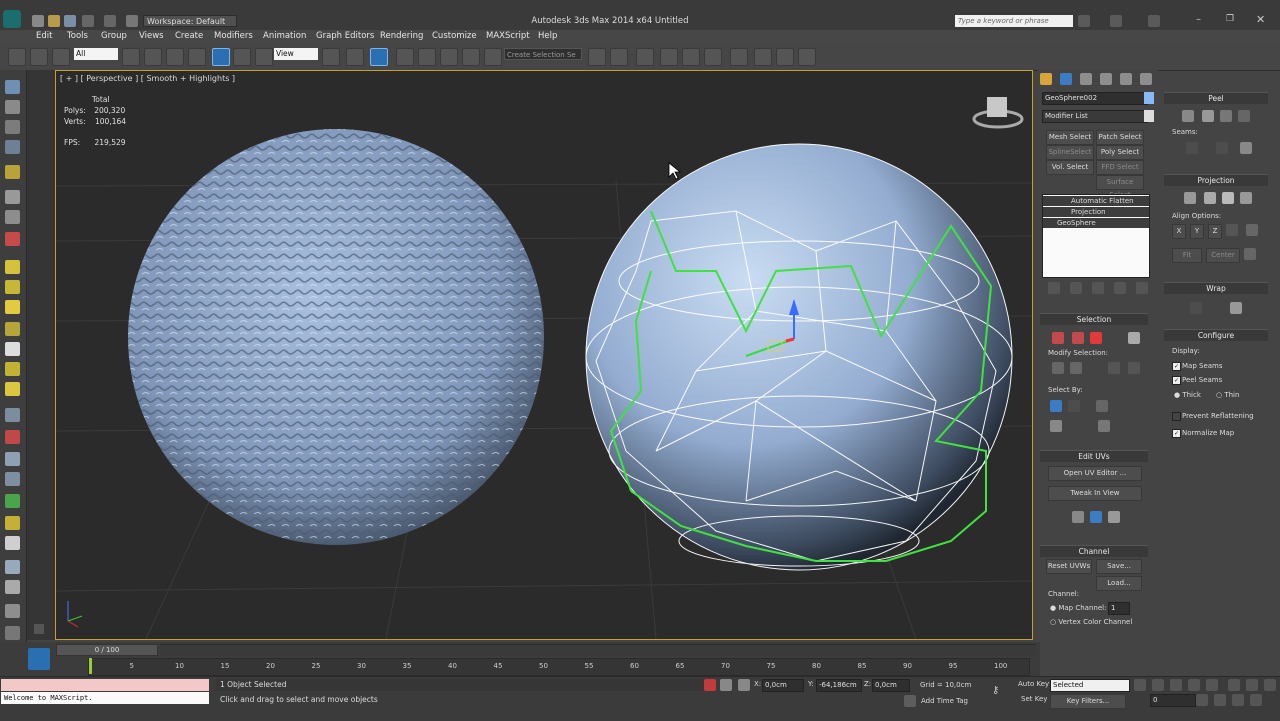 This screenshot has width=1280, height=721. I want to click on point-to-point-seams-icon, so click(1222, 148).